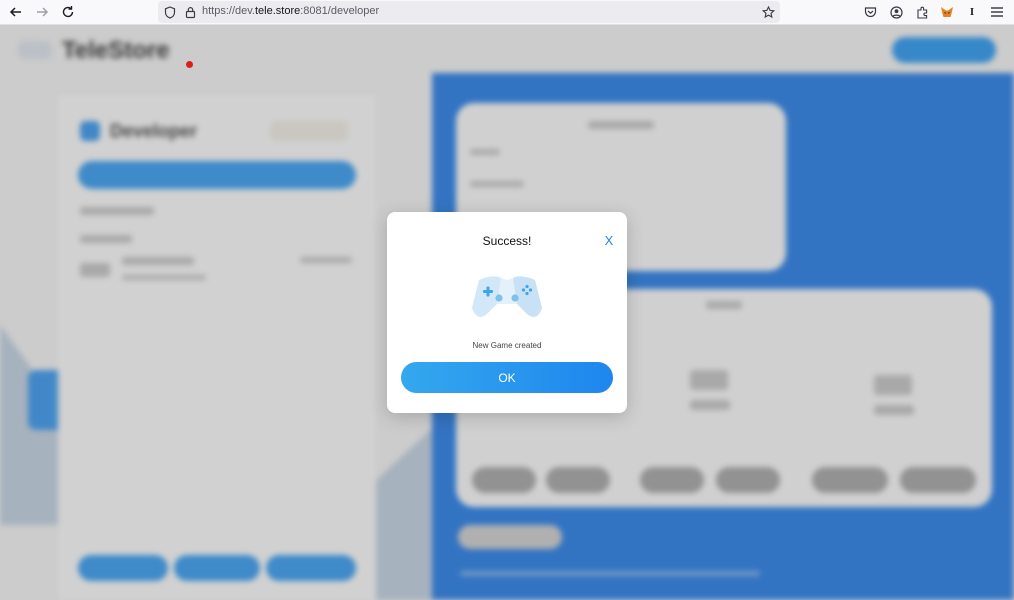  I want to click on close-icon: X, so click(609, 242).